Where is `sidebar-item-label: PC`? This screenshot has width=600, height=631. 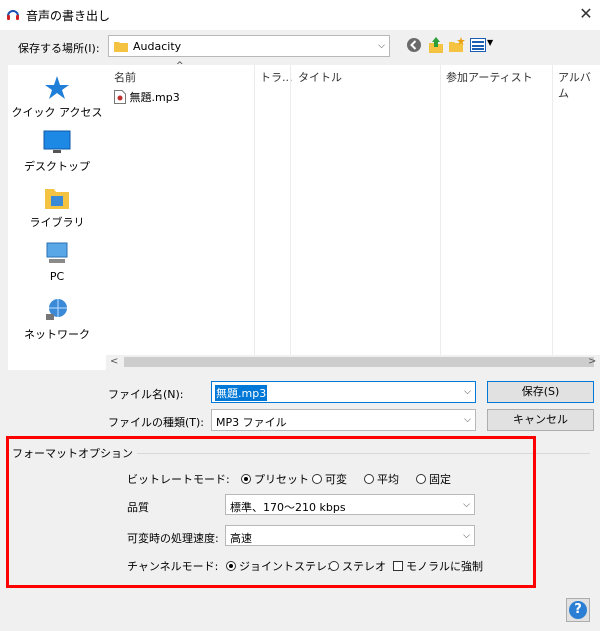 sidebar-item-label: PC is located at coordinates (57, 276).